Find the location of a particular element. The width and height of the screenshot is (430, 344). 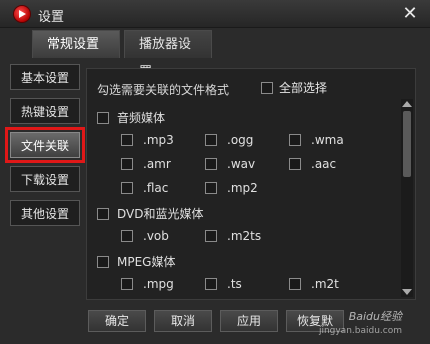

group-audio: 音频媒体 is located at coordinates (131, 117).